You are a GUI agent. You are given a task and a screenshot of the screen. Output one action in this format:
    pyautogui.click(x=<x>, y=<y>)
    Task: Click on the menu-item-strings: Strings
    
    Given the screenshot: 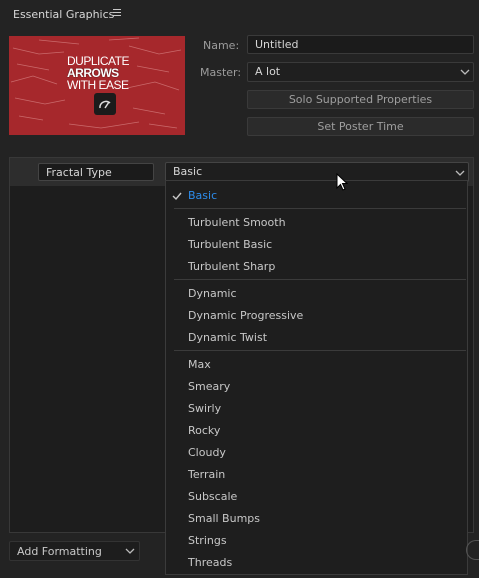 What is the action you would take?
    pyautogui.click(x=207, y=540)
    